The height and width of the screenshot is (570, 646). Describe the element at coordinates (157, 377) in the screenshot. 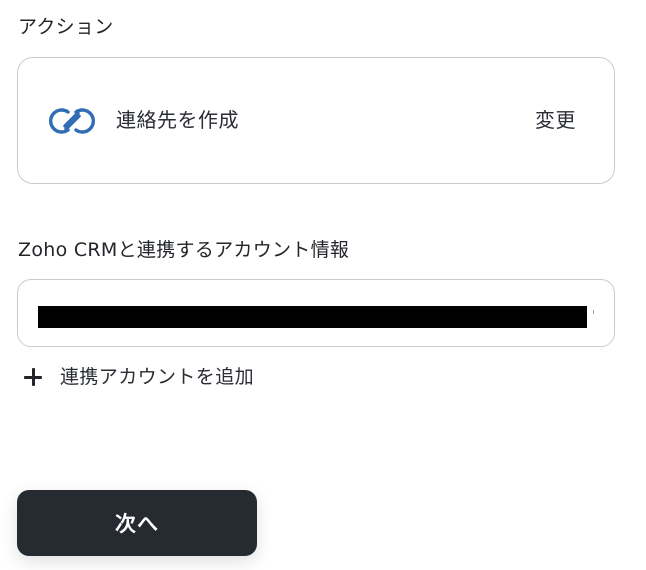

I see `add-linked-account-label: 連携アカウントを追加` at that location.